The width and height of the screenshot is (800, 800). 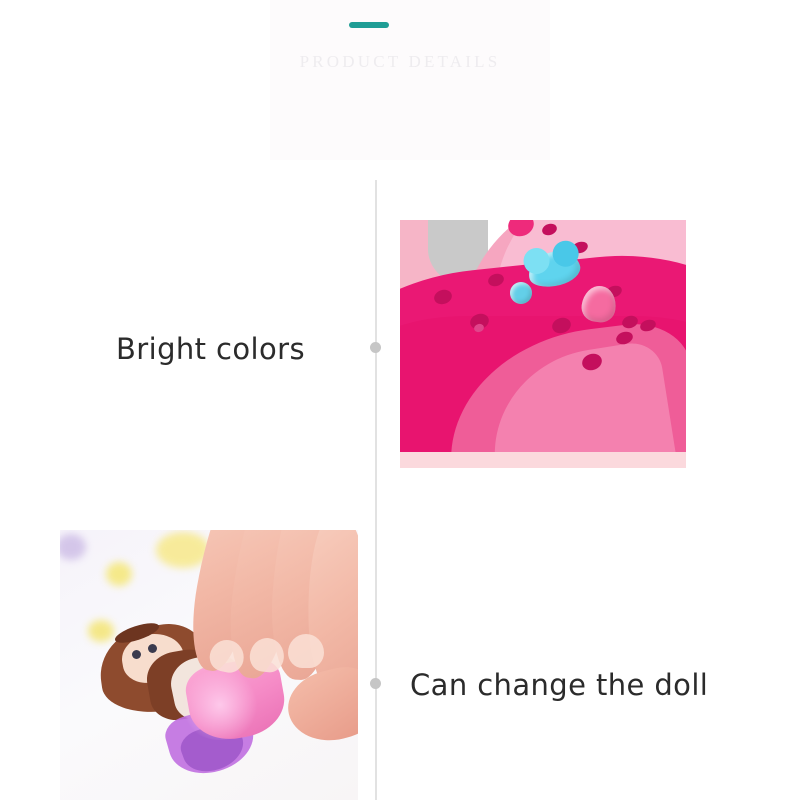 I want to click on doll-dress-glow, so click(x=220, y=705).